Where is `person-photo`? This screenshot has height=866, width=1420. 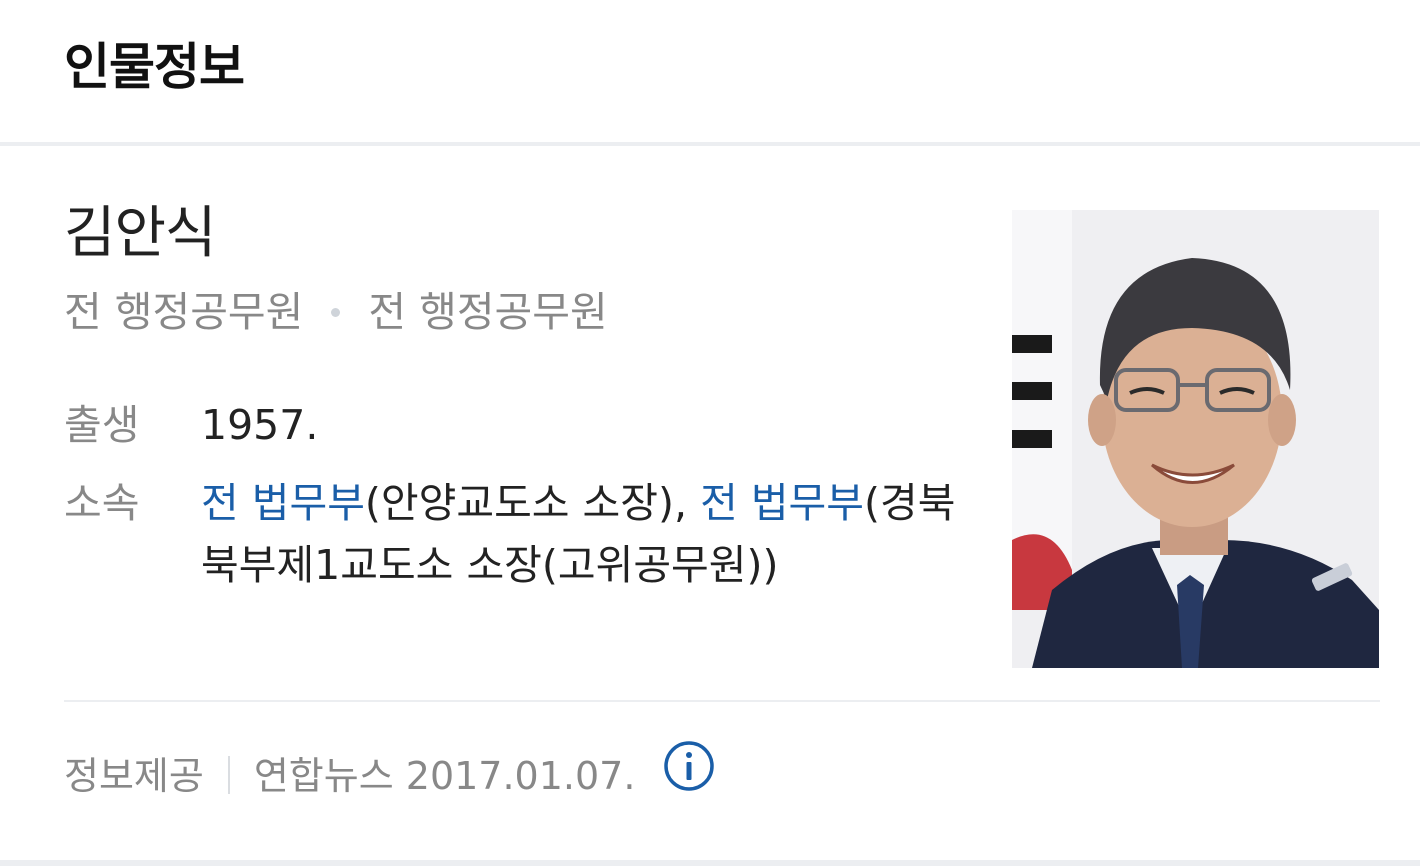
person-photo is located at coordinates (1195, 439).